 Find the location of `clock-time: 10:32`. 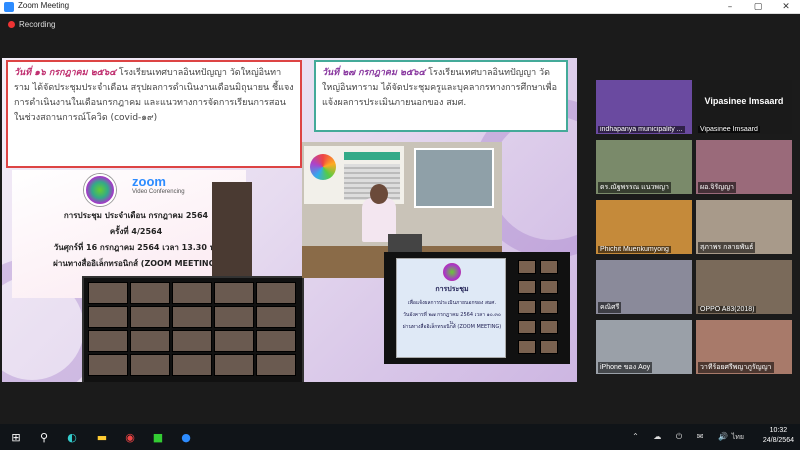

clock-time: 10:32 is located at coordinates (778, 430).